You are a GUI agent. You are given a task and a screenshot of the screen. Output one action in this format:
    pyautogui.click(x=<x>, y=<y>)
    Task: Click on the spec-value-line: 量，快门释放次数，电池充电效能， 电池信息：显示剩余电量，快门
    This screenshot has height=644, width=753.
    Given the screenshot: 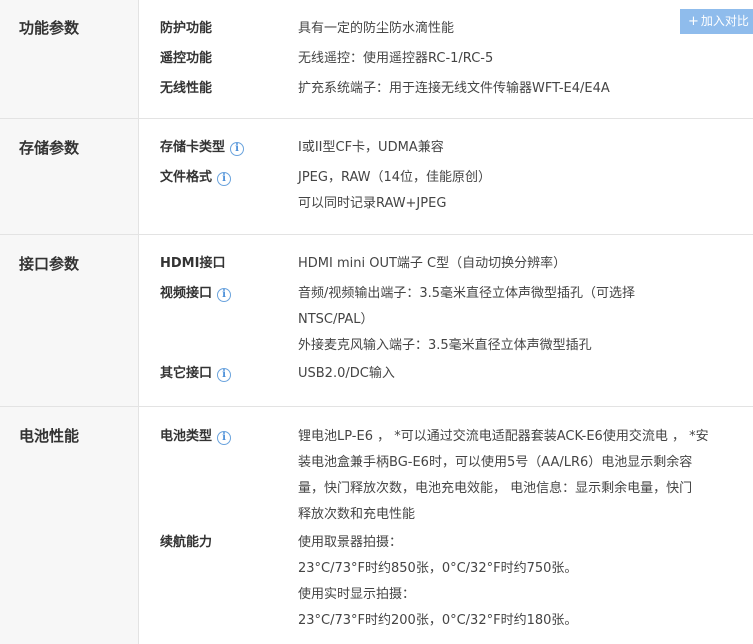 What is the action you would take?
    pyautogui.click(x=495, y=488)
    